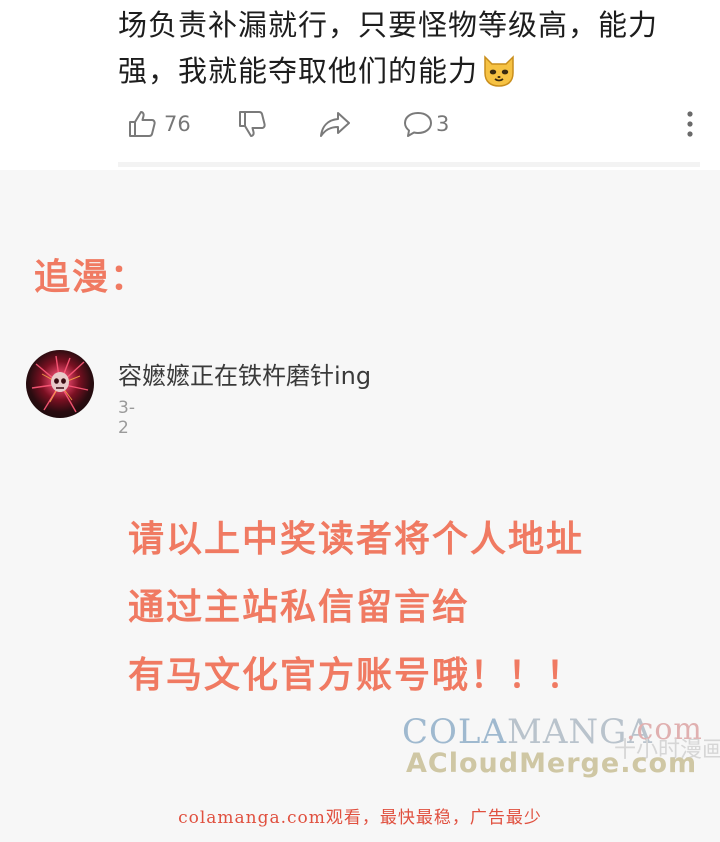  What do you see at coordinates (455, 732) in the screenshot?
I see `watermark-cola: COLA` at bounding box center [455, 732].